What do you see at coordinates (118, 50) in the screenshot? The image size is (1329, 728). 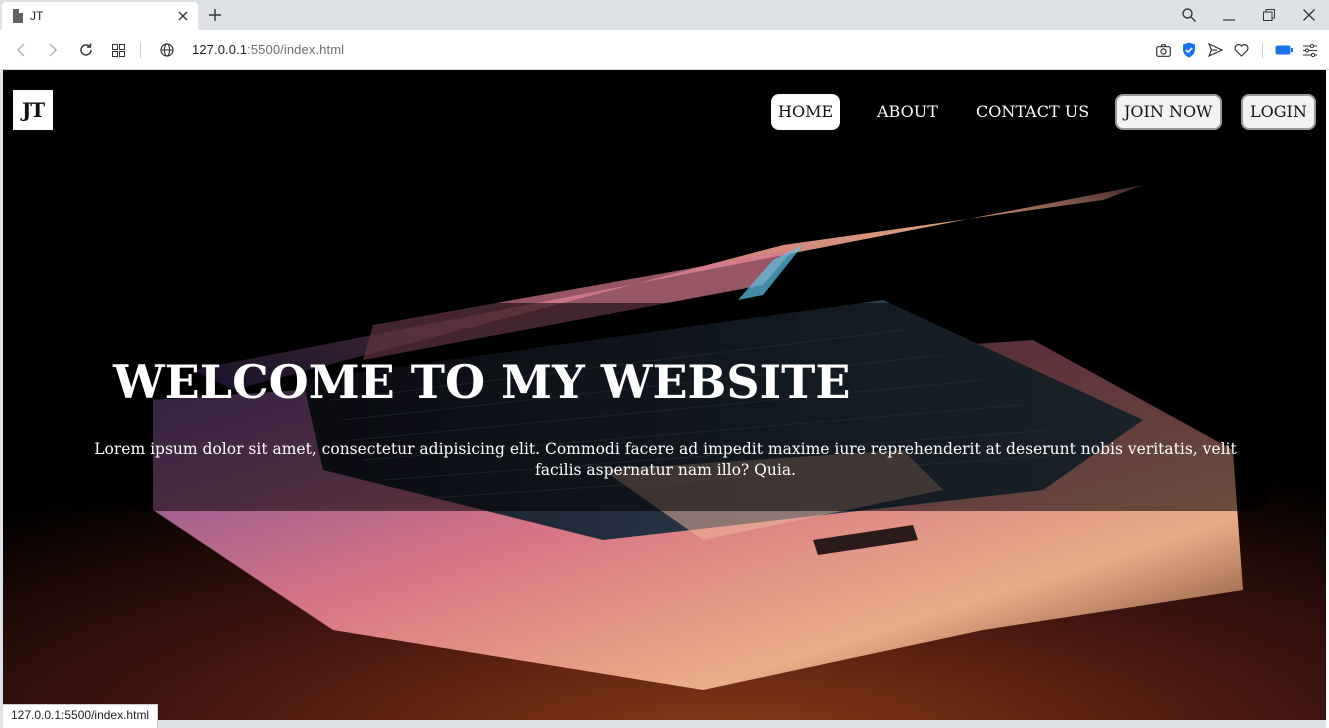 I see `grid-icon` at bounding box center [118, 50].